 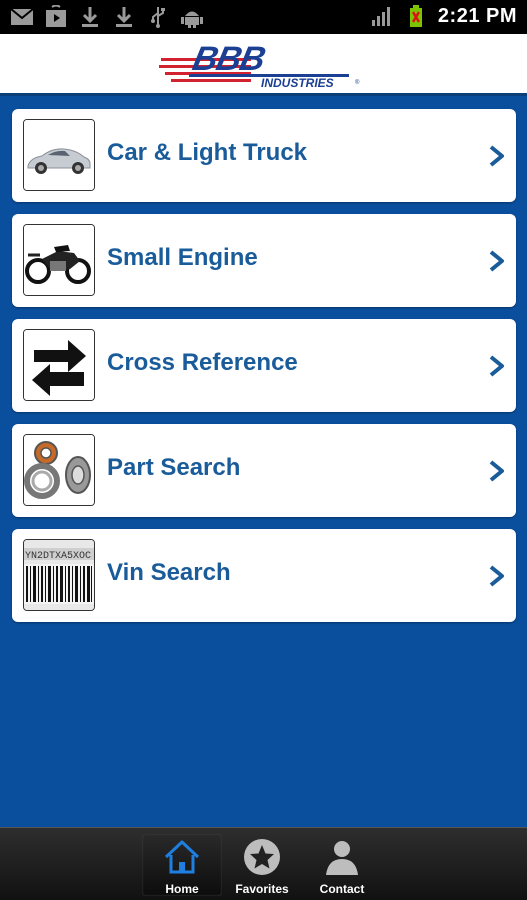 What do you see at coordinates (58, 556) in the screenshot?
I see `svg-text: YN2DTXA5XOC` at bounding box center [58, 556].